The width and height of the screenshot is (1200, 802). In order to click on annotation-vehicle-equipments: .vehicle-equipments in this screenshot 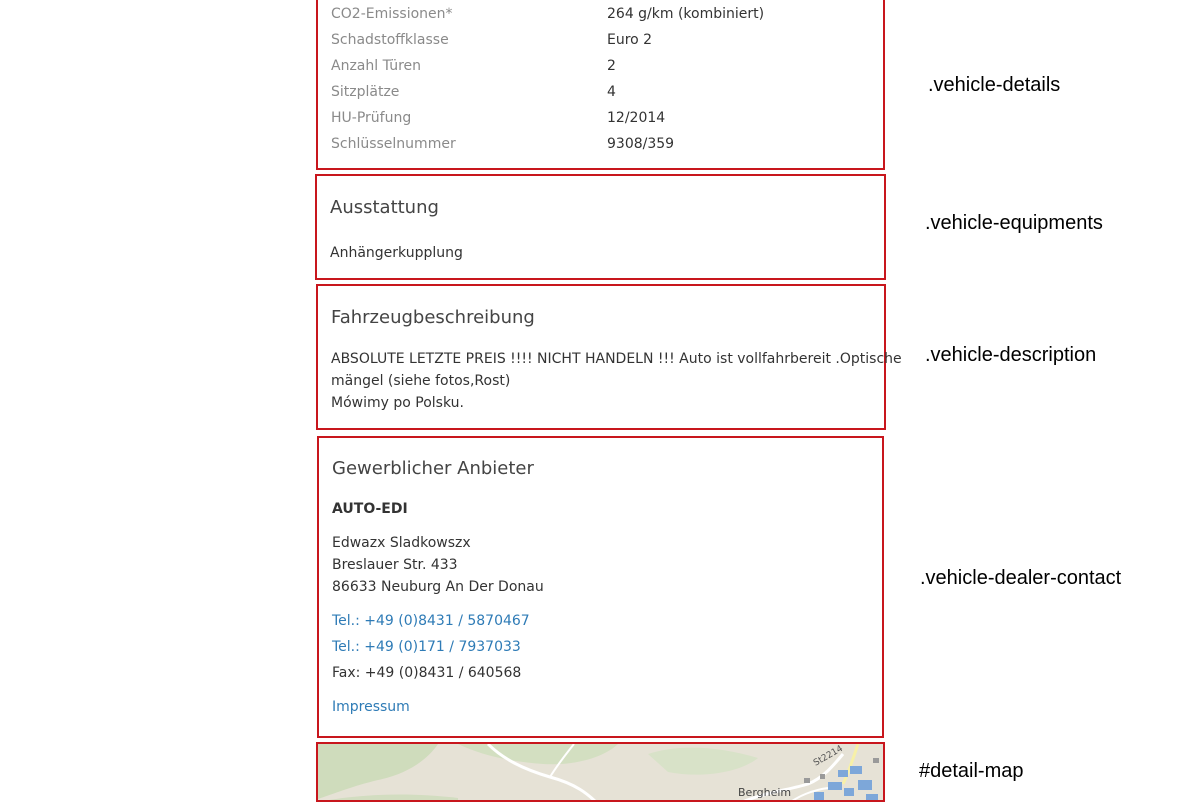, I will do `click(1014, 223)`.